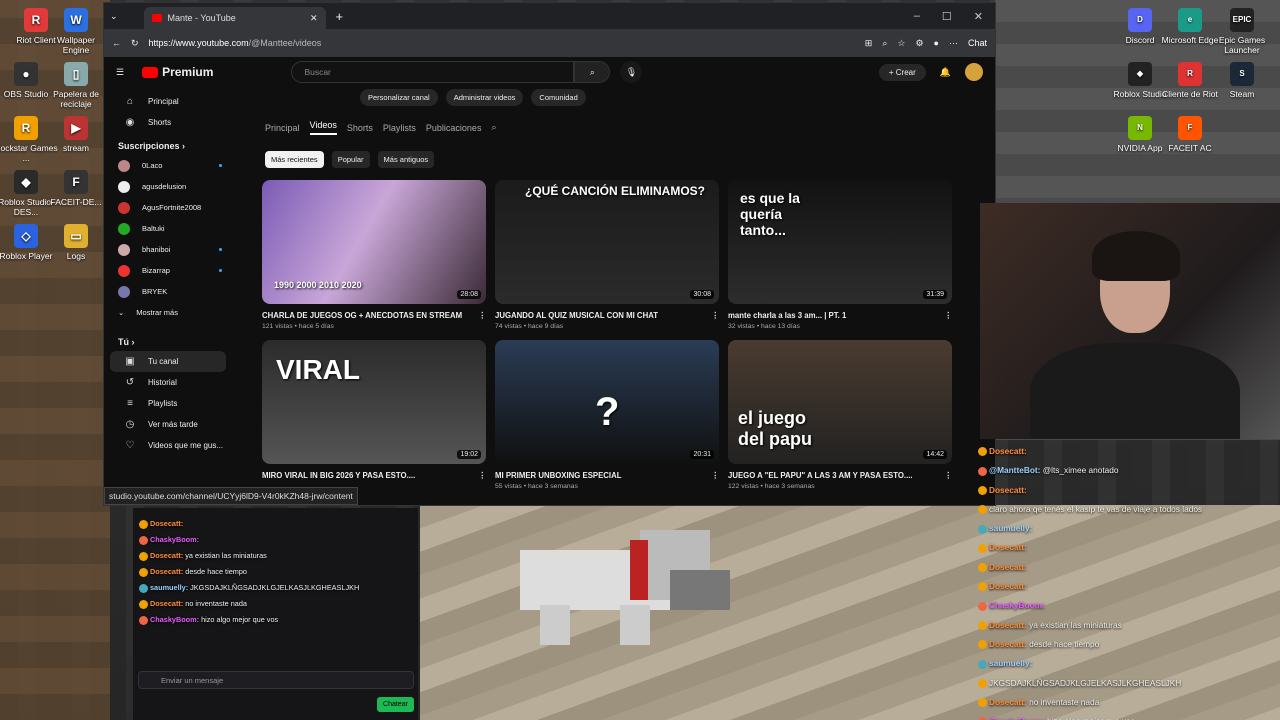 The image size is (1280, 720). What do you see at coordinates (168, 382) in the screenshot?
I see `sidebar-item: ↺ Historial` at bounding box center [168, 382].